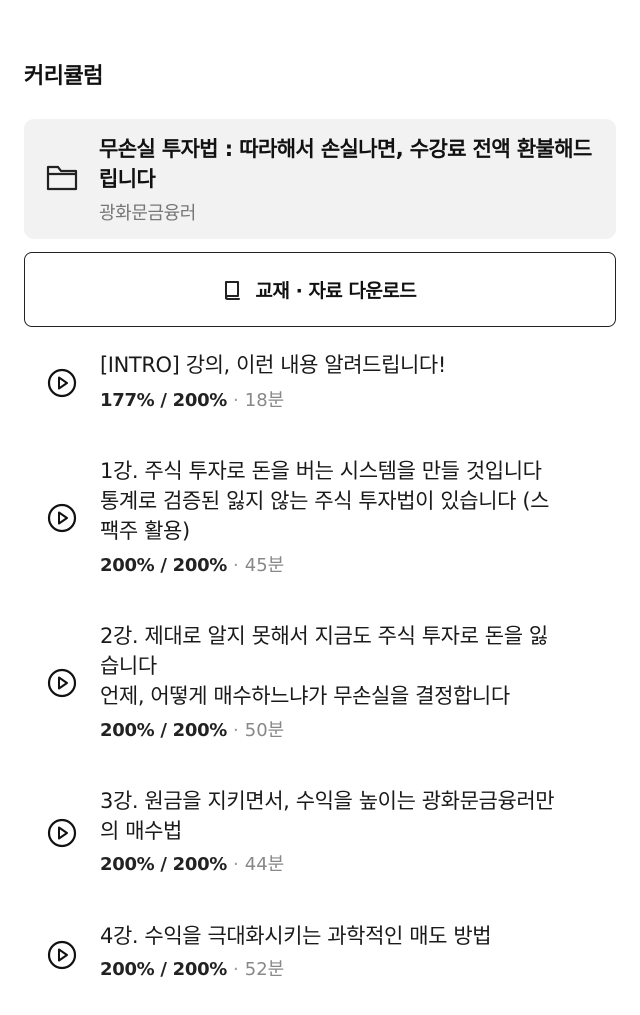 This screenshot has height=1015, width=640. Describe the element at coordinates (264, 565) in the screenshot. I see `lesson-duration: 45분` at that location.